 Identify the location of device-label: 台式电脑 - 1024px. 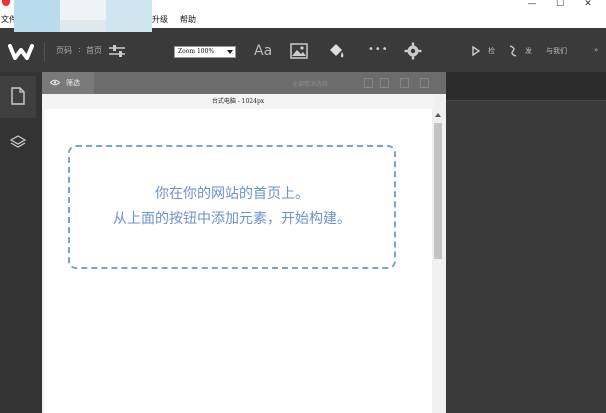
(238, 101).